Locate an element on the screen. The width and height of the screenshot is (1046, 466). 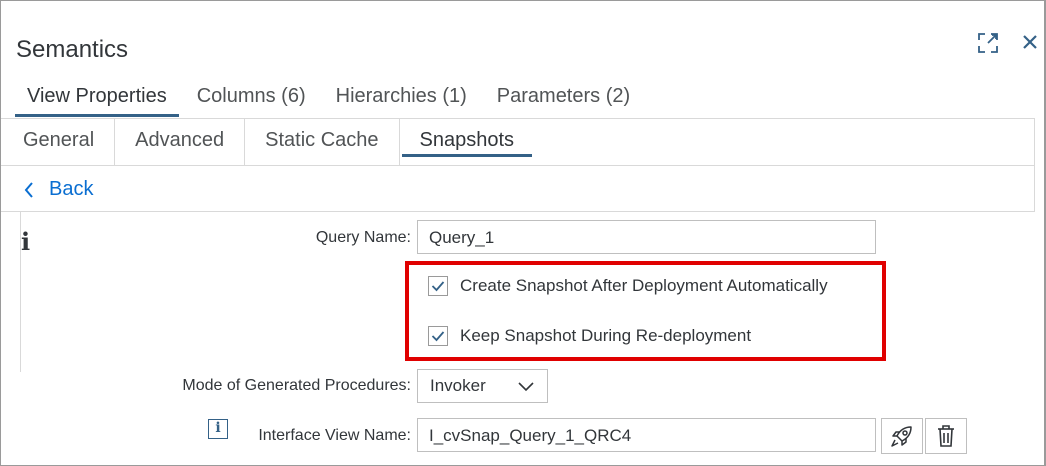
close-icon is located at coordinates (1031, 43).